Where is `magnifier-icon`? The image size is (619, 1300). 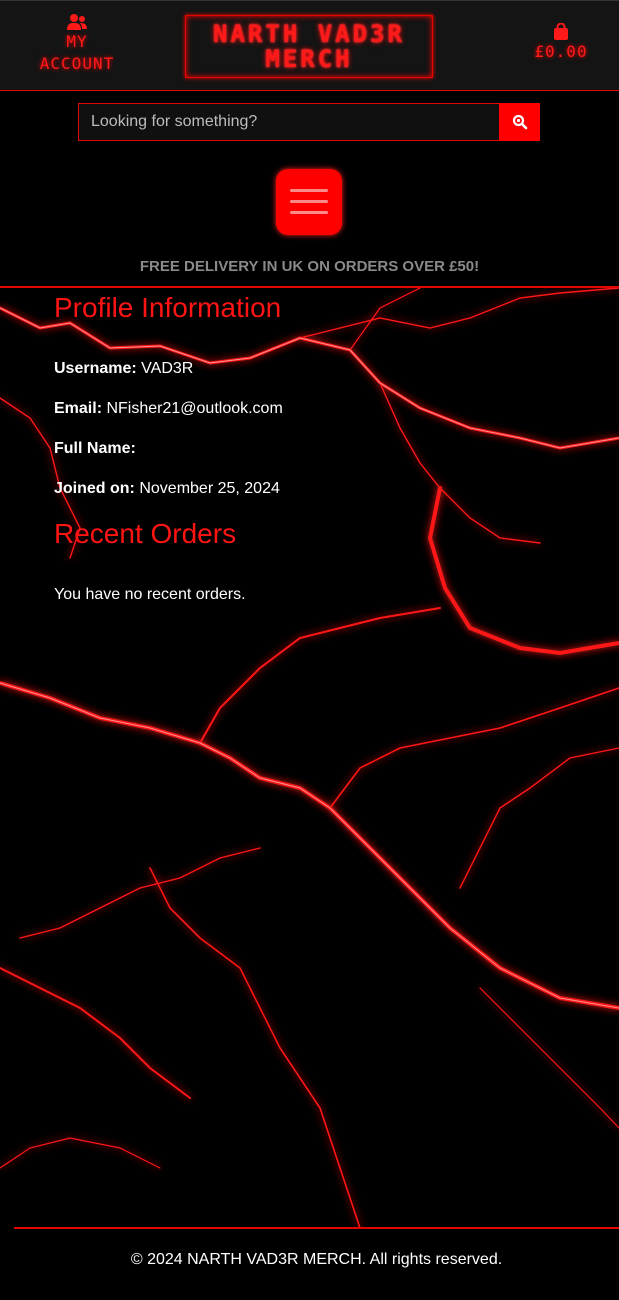 magnifier-icon is located at coordinates (519, 122).